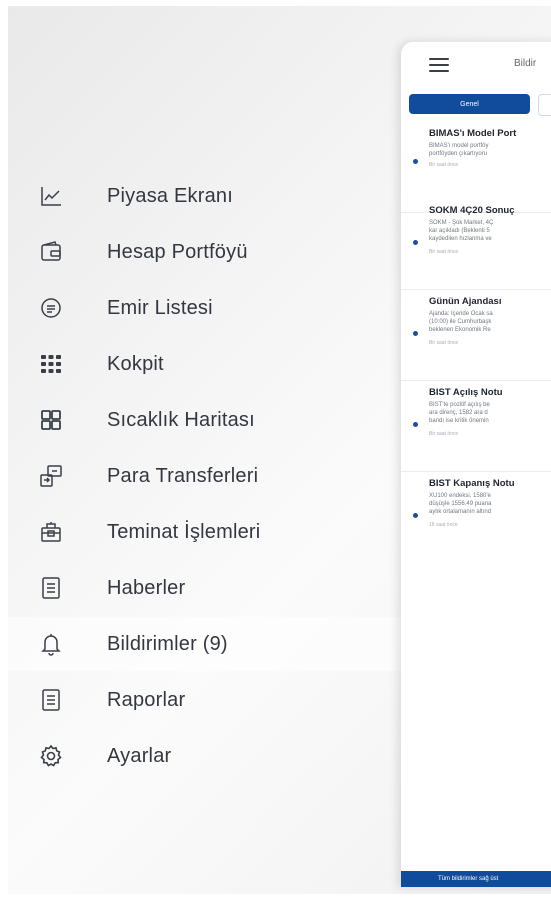  What do you see at coordinates (525, 63) in the screenshot?
I see `page-title: Bildir` at bounding box center [525, 63].